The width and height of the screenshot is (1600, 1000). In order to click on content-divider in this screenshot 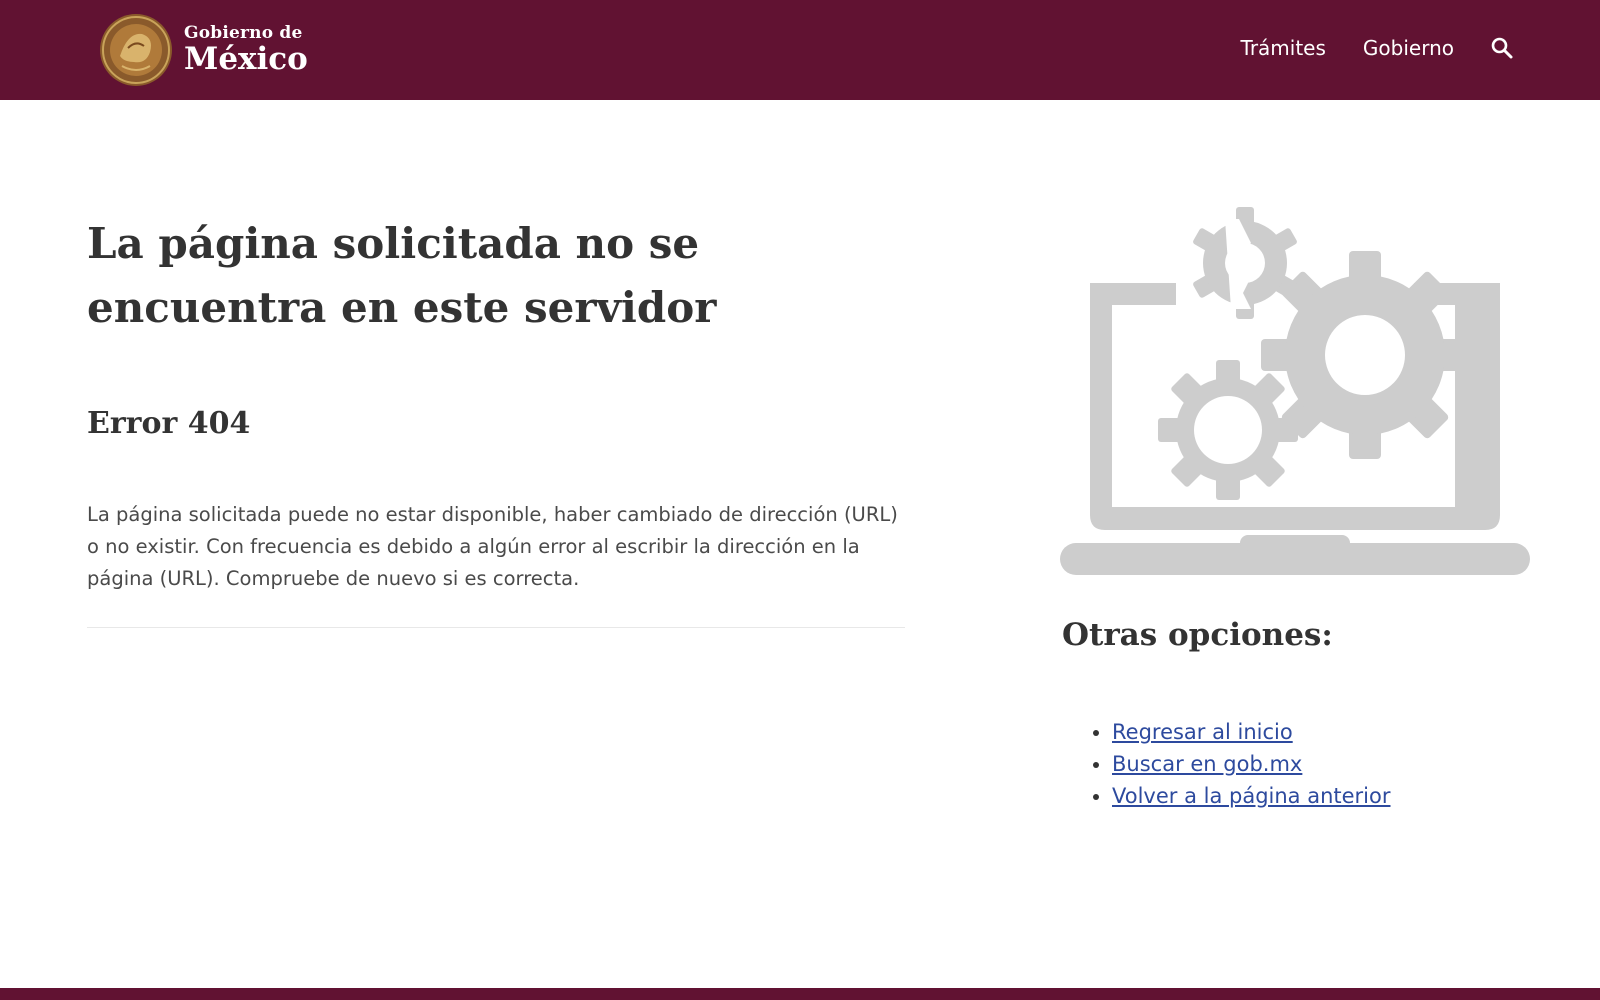, I will do `click(496, 627)`.